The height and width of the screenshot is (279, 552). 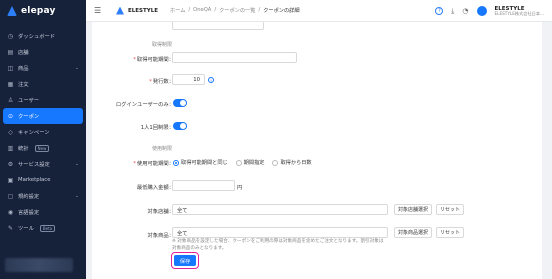 I want to click on sidebar-item-badge: New, so click(x=42, y=148).